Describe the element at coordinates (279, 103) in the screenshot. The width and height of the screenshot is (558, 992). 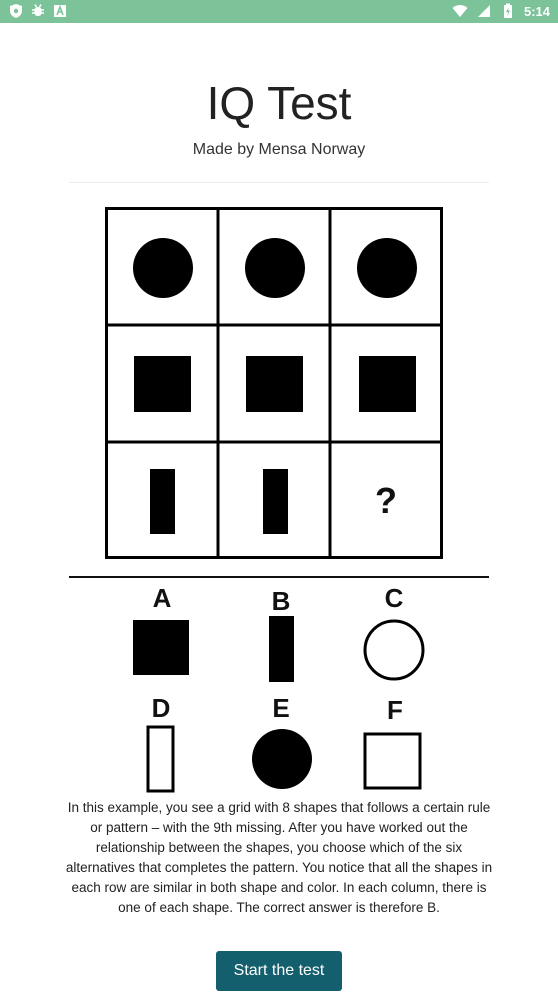
I see `page-title: IQ Test` at that location.